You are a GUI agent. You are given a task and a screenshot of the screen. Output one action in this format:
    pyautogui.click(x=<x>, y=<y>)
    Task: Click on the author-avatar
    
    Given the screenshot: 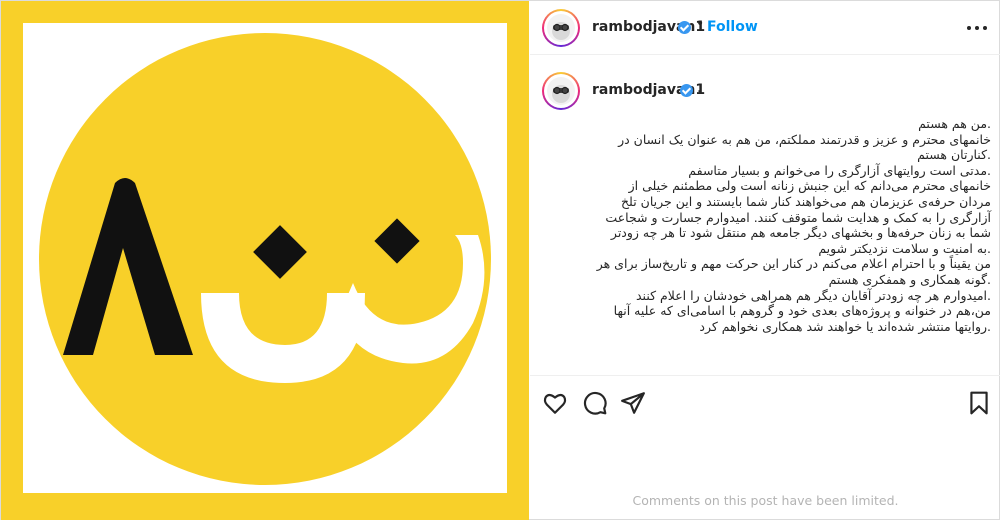 What is the action you would take?
    pyautogui.click(x=561, y=28)
    